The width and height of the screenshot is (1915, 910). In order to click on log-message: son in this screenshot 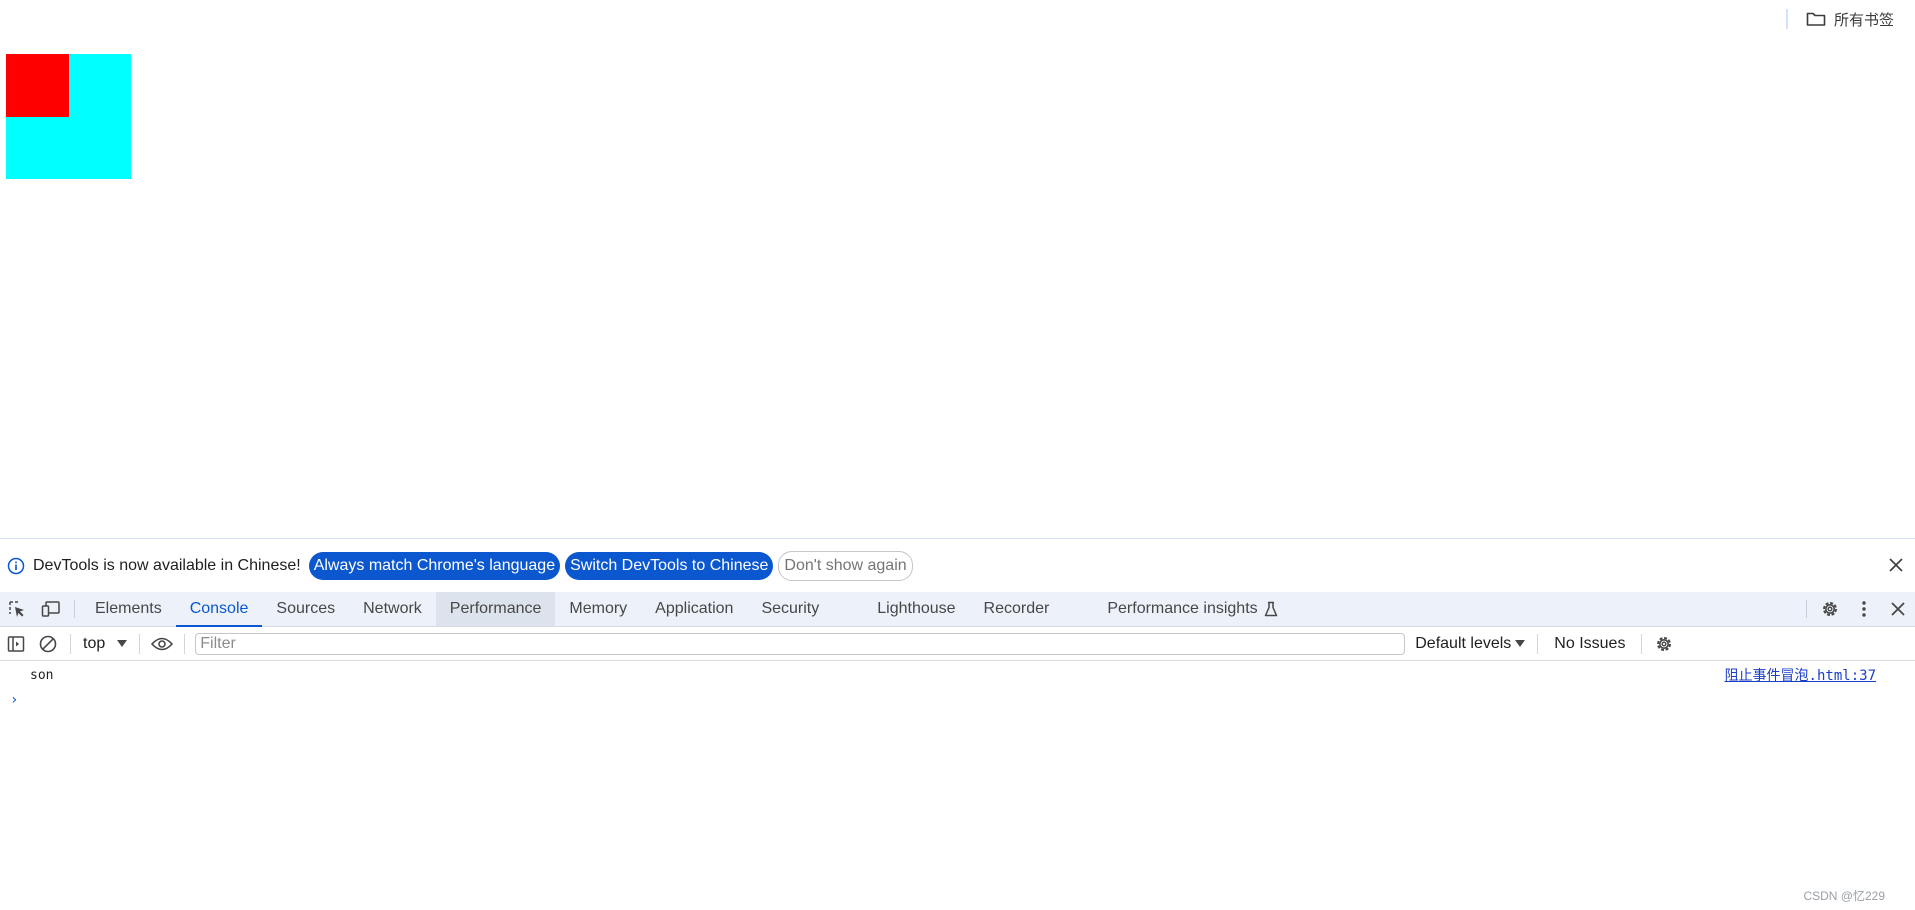, I will do `click(42, 675)`.